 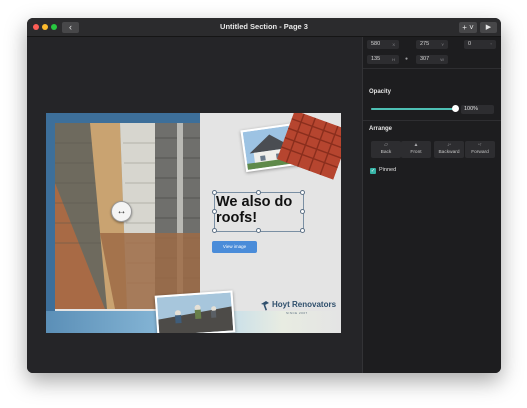 I want to click on slide-accent-bar-top, so click(x=123, y=118).